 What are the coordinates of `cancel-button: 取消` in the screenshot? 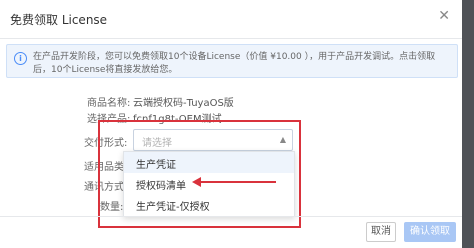 It's located at (381, 232).